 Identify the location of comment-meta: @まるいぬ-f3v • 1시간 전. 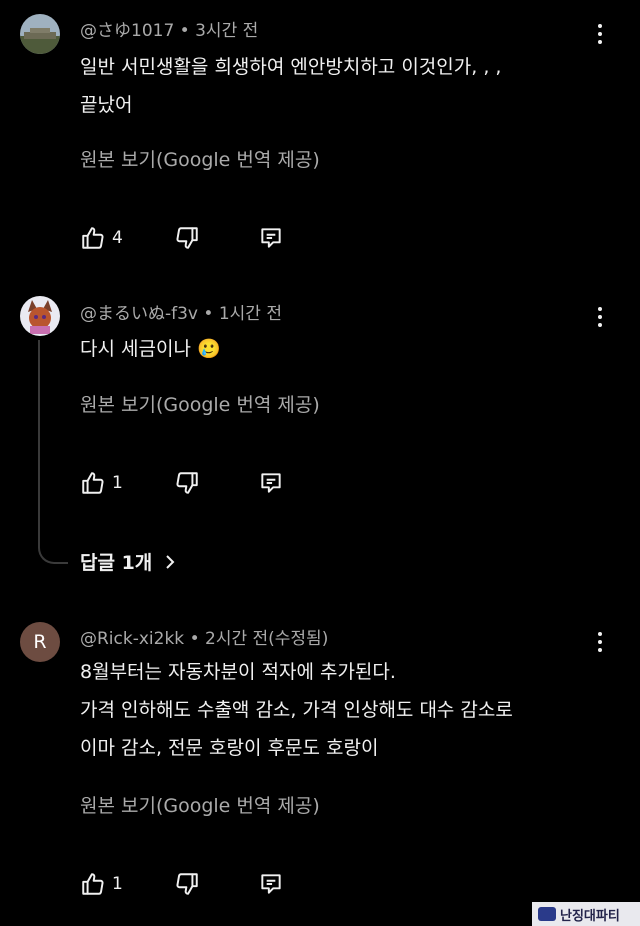
(181, 314).